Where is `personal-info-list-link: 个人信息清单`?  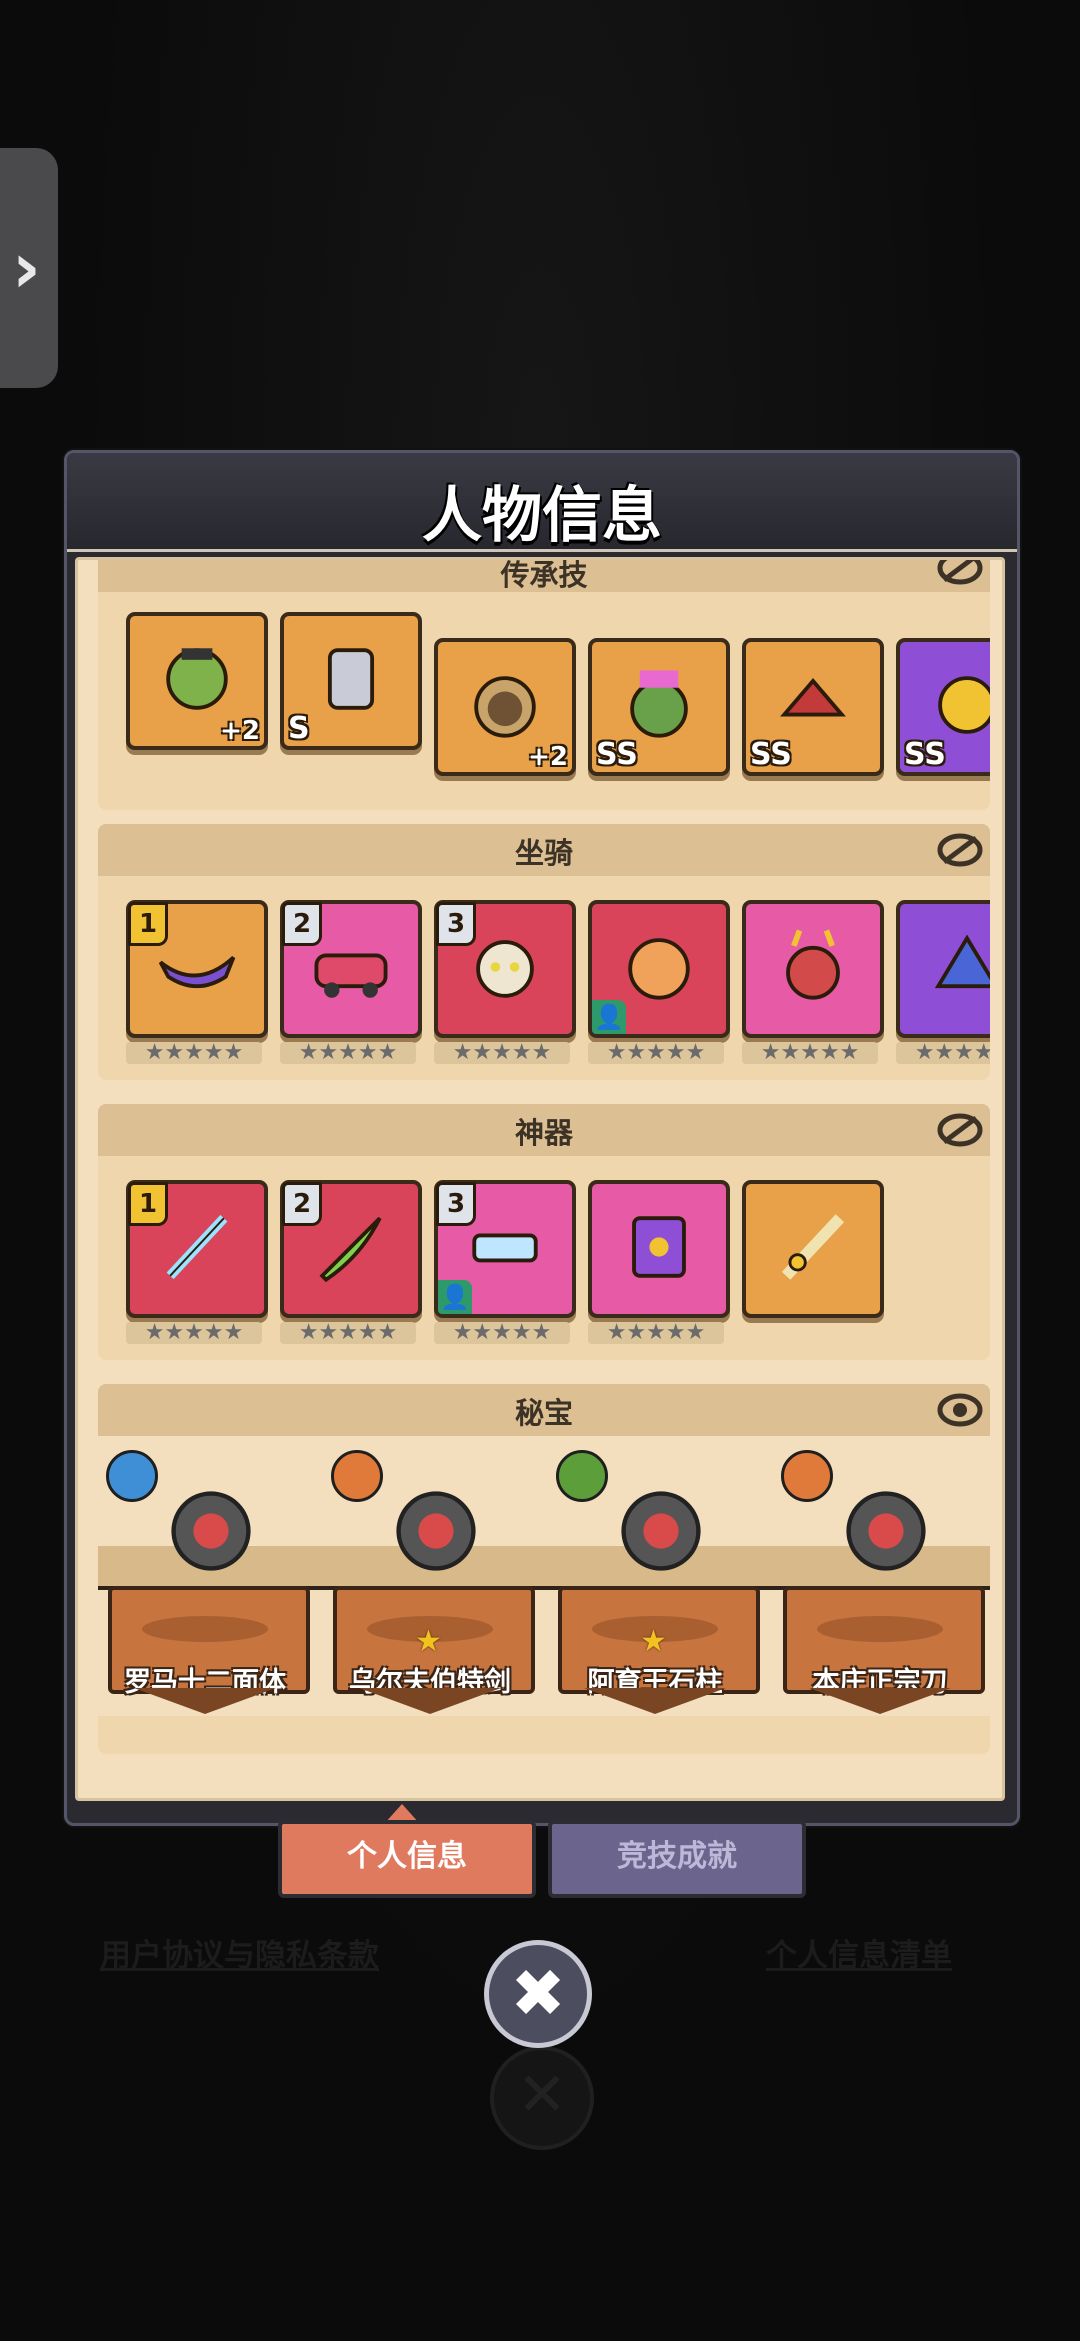
personal-info-list-link: 个人信息清单 is located at coordinates (859, 1952).